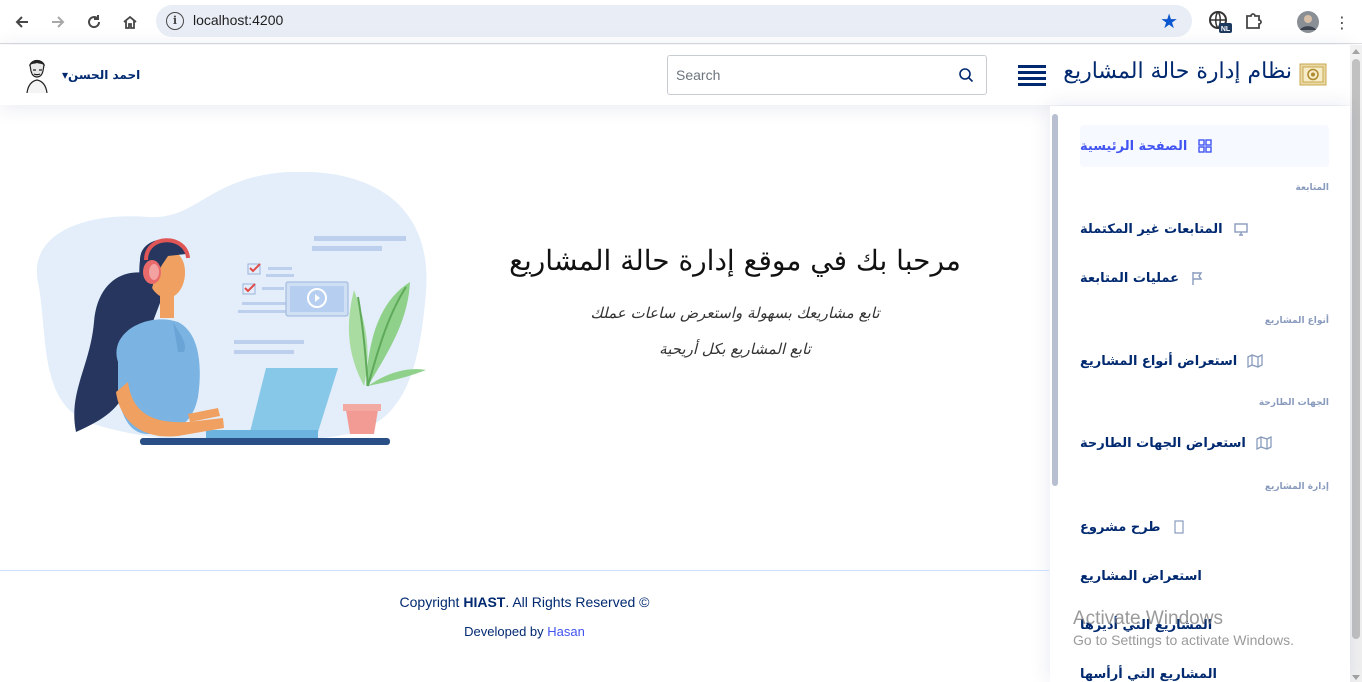 The width and height of the screenshot is (1362, 682). I want to click on sidebar-scrollbar-thumb, so click(1055, 300).